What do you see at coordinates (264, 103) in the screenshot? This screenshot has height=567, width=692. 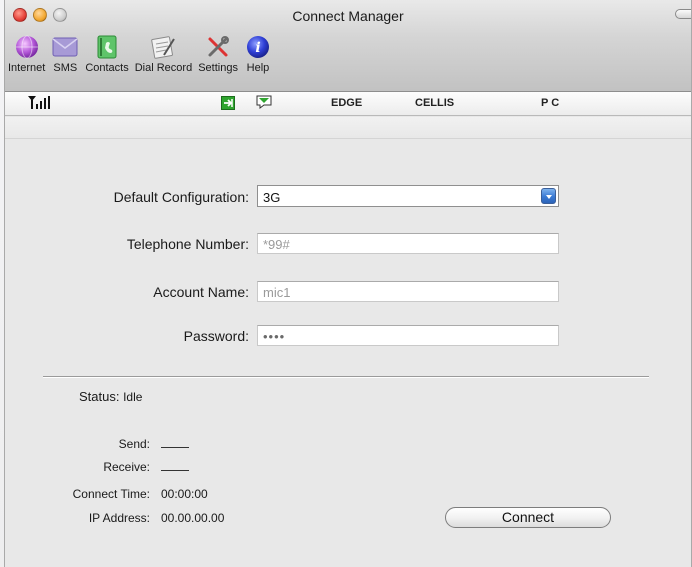 I see `message-bubble-icon` at bounding box center [264, 103].